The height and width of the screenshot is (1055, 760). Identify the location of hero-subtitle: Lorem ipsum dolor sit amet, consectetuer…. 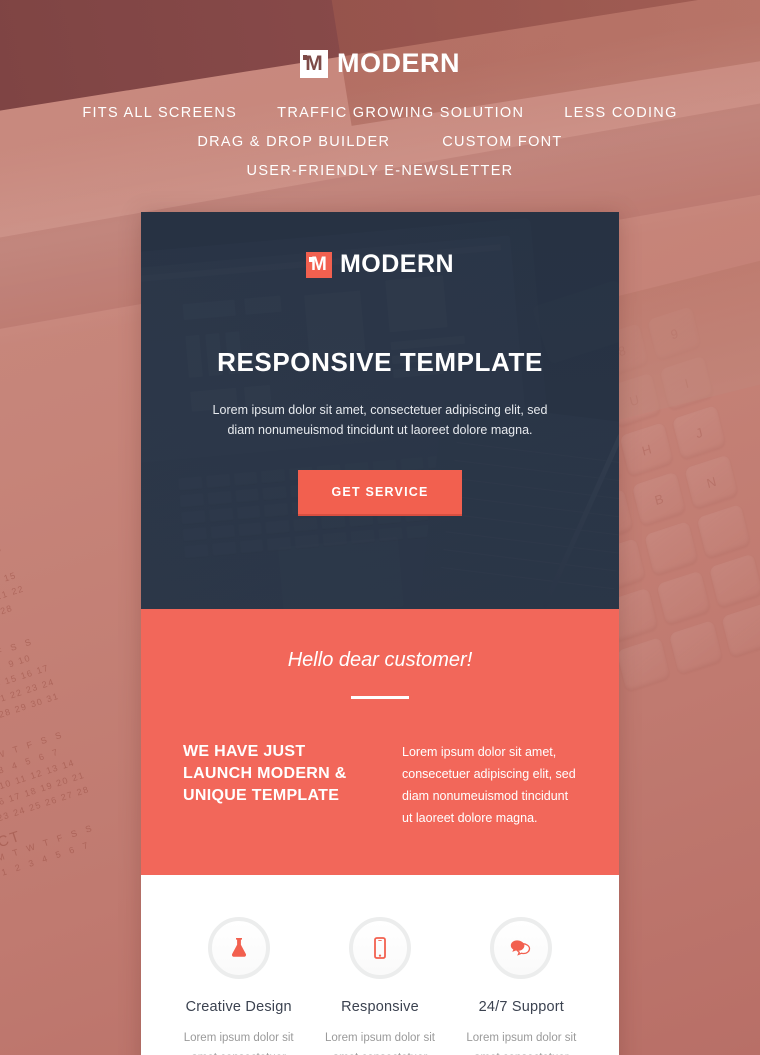
(380, 420).